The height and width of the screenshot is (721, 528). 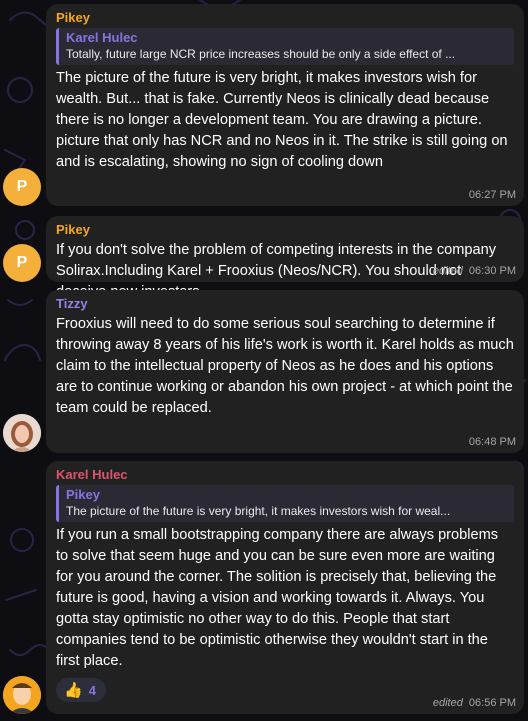 What do you see at coordinates (102, 37) in the screenshot?
I see `reply-author: Karel Hulec` at bounding box center [102, 37].